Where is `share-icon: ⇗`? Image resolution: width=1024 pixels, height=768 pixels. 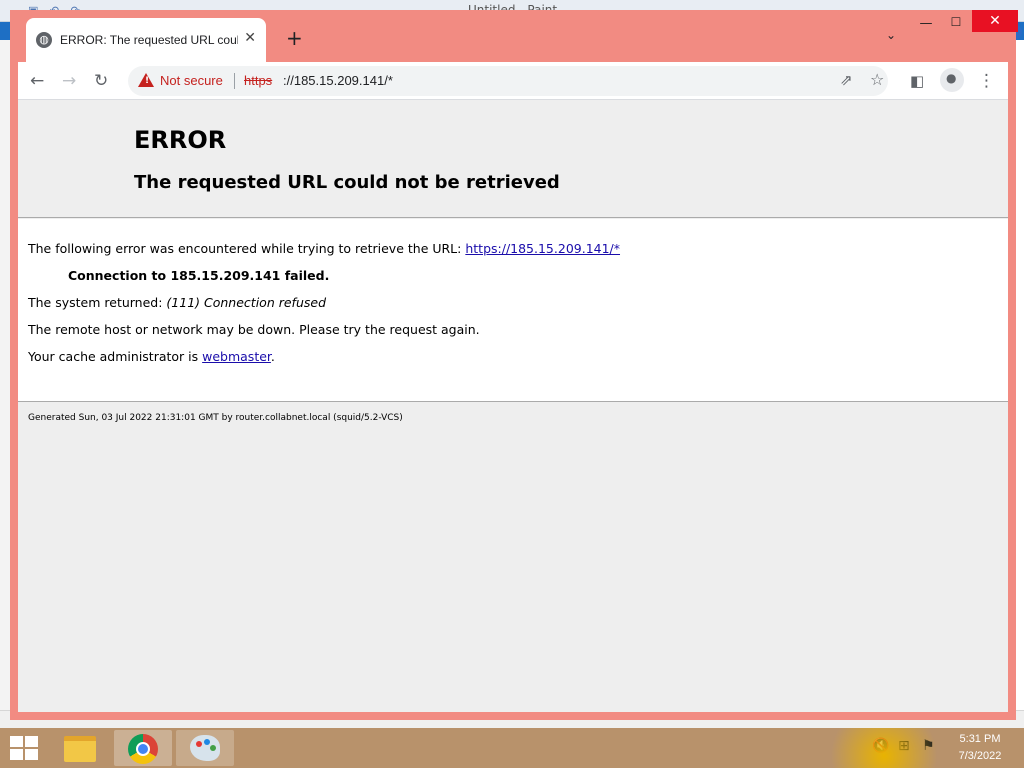
share-icon: ⇗ is located at coordinates (846, 80).